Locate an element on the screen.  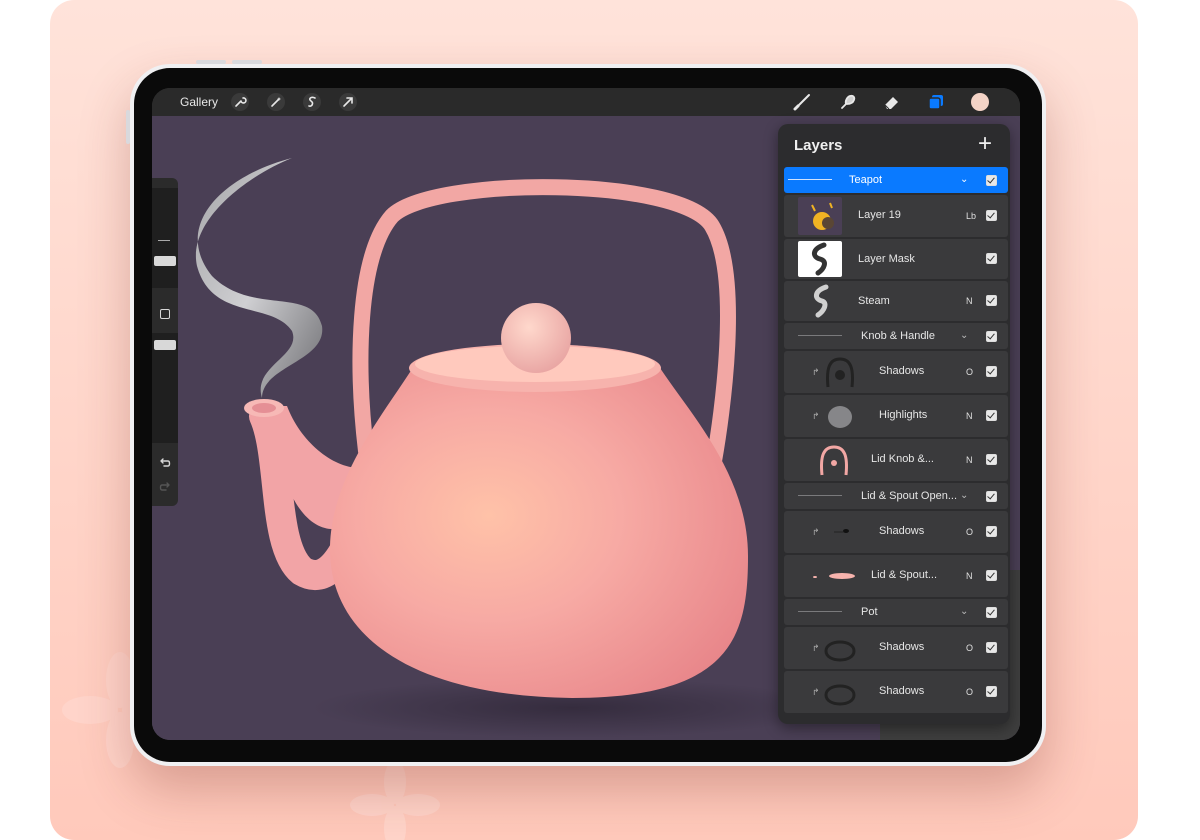
brush-size-indicator is located at coordinates (164, 240).